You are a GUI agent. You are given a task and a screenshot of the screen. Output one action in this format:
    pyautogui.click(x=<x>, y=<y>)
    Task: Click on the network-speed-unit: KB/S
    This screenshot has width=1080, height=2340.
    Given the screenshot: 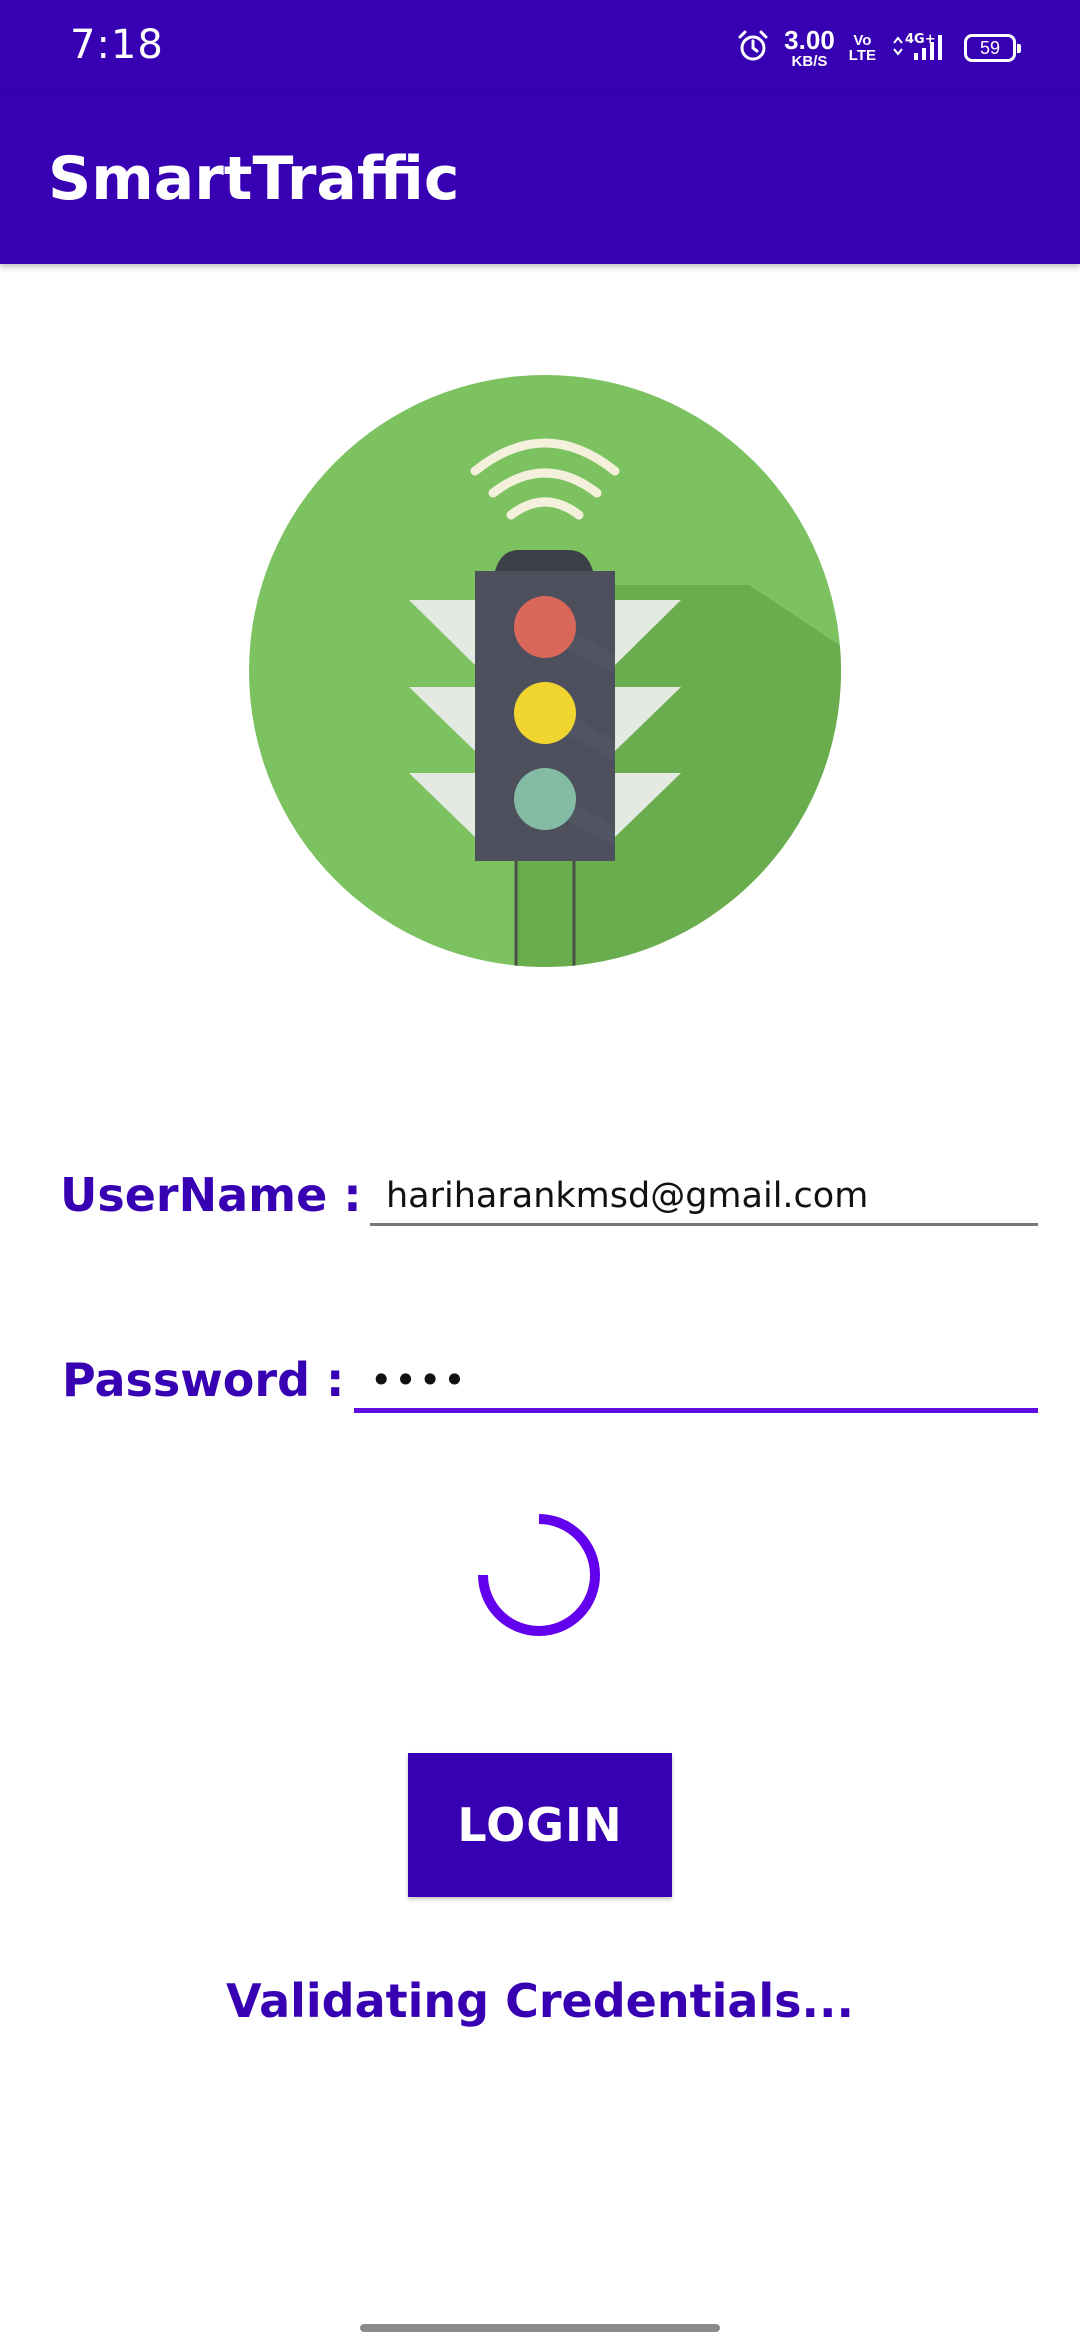 What is the action you would take?
    pyautogui.click(x=809, y=61)
    